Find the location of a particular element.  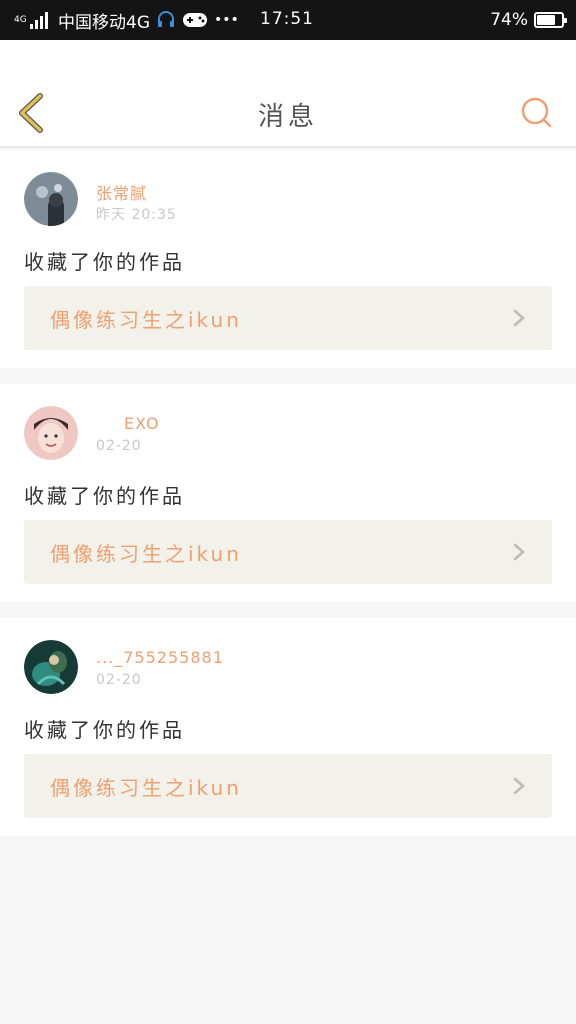

carrier-label: 中国移动4G is located at coordinates (104, 22).